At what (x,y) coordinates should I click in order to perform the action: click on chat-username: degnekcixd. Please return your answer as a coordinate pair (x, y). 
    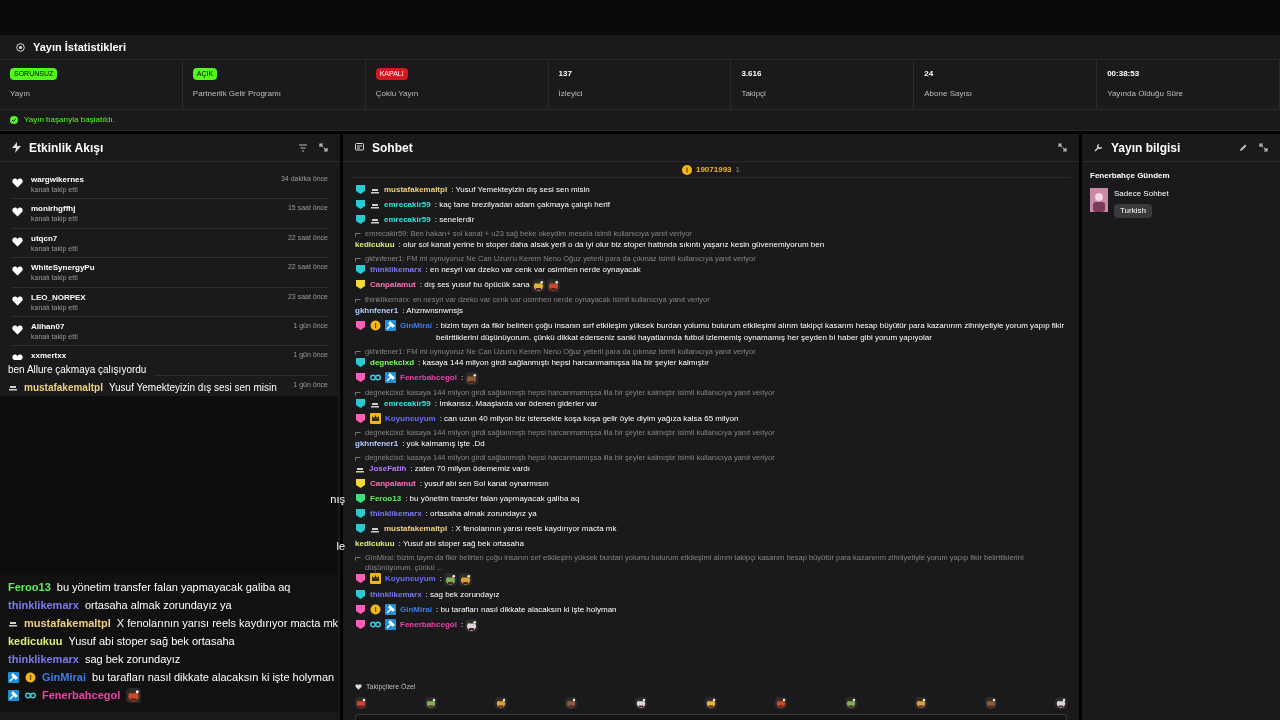
    Looking at the image, I should click on (392, 362).